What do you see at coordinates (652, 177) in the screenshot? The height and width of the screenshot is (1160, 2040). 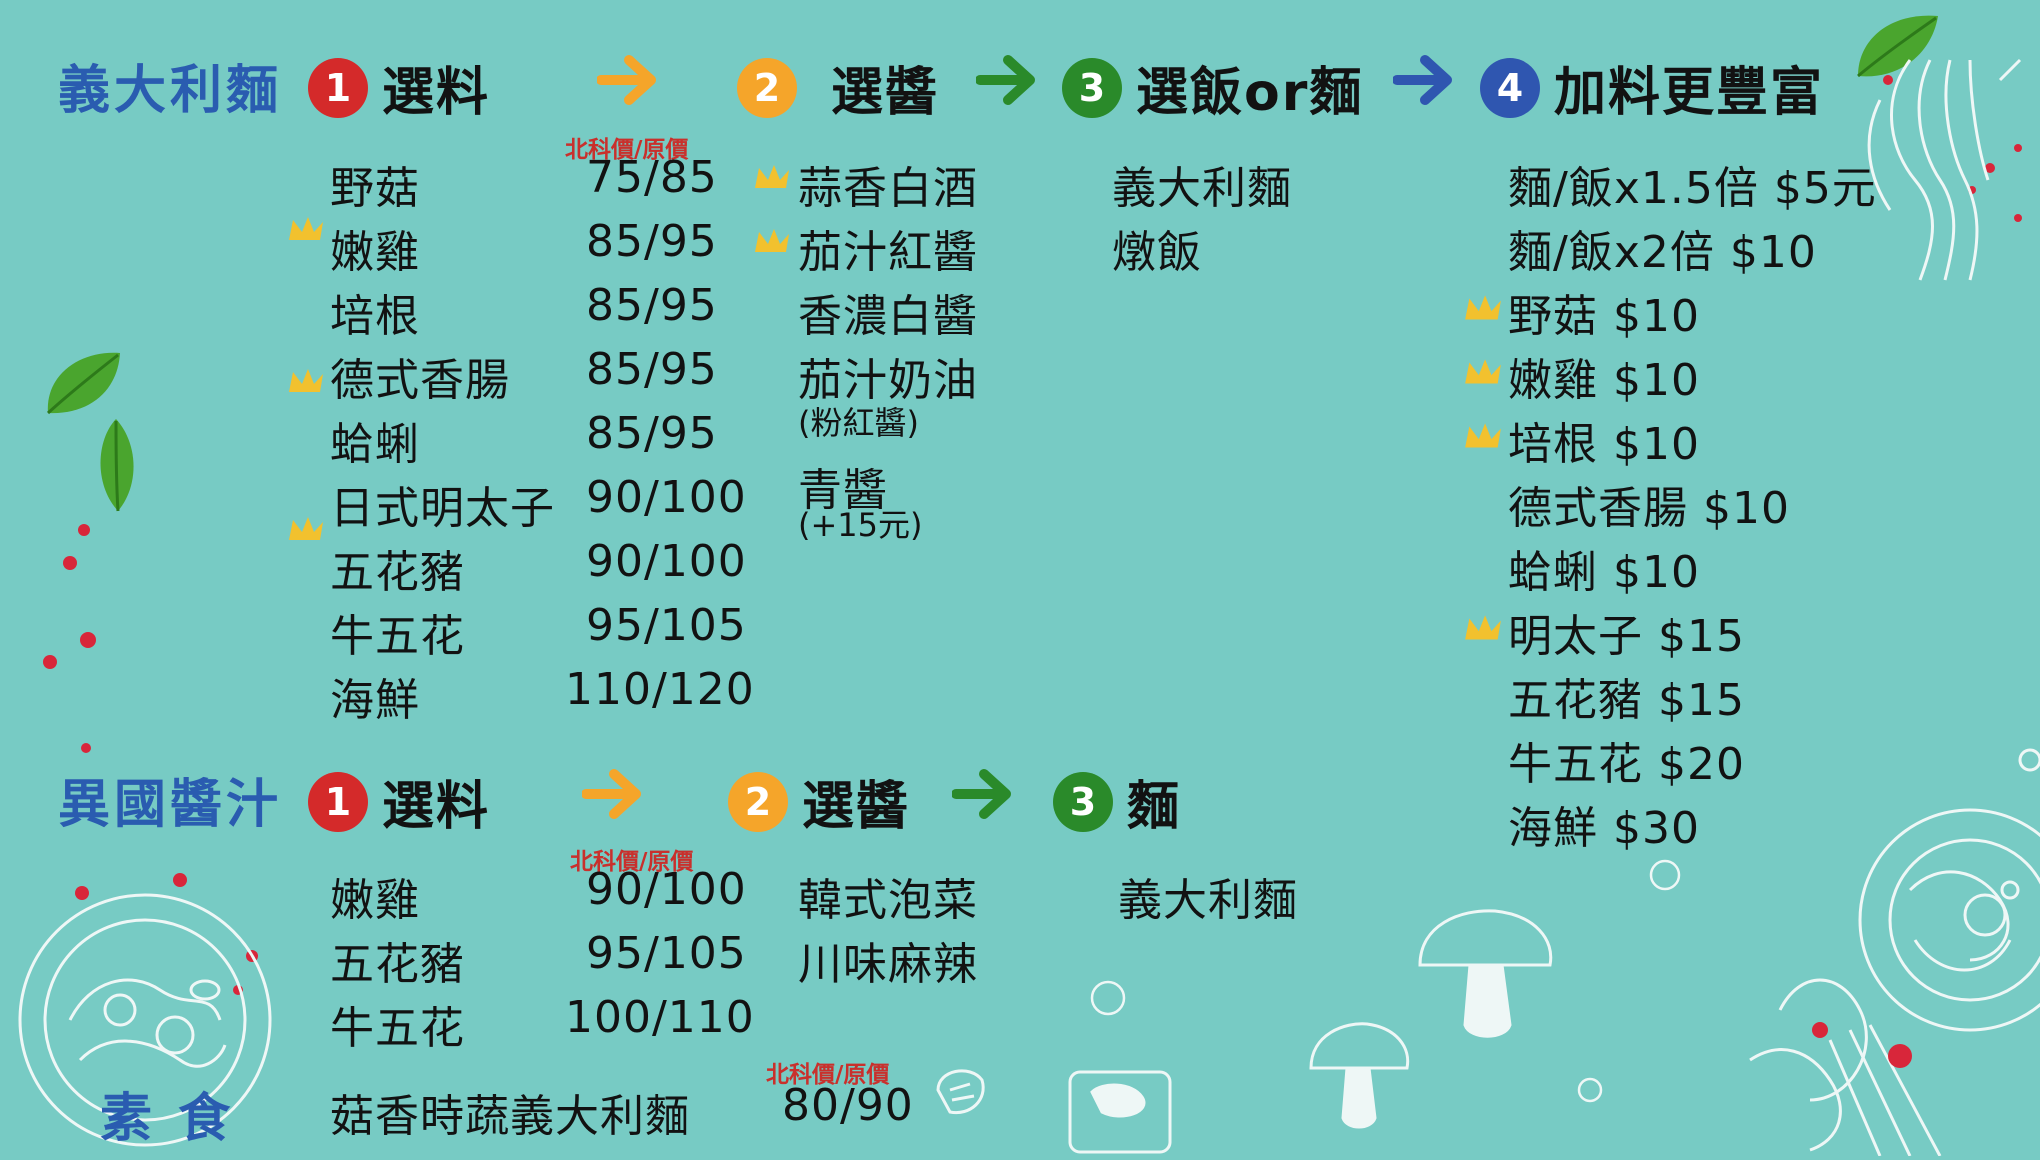 I see `ingredient-price: 75/85` at bounding box center [652, 177].